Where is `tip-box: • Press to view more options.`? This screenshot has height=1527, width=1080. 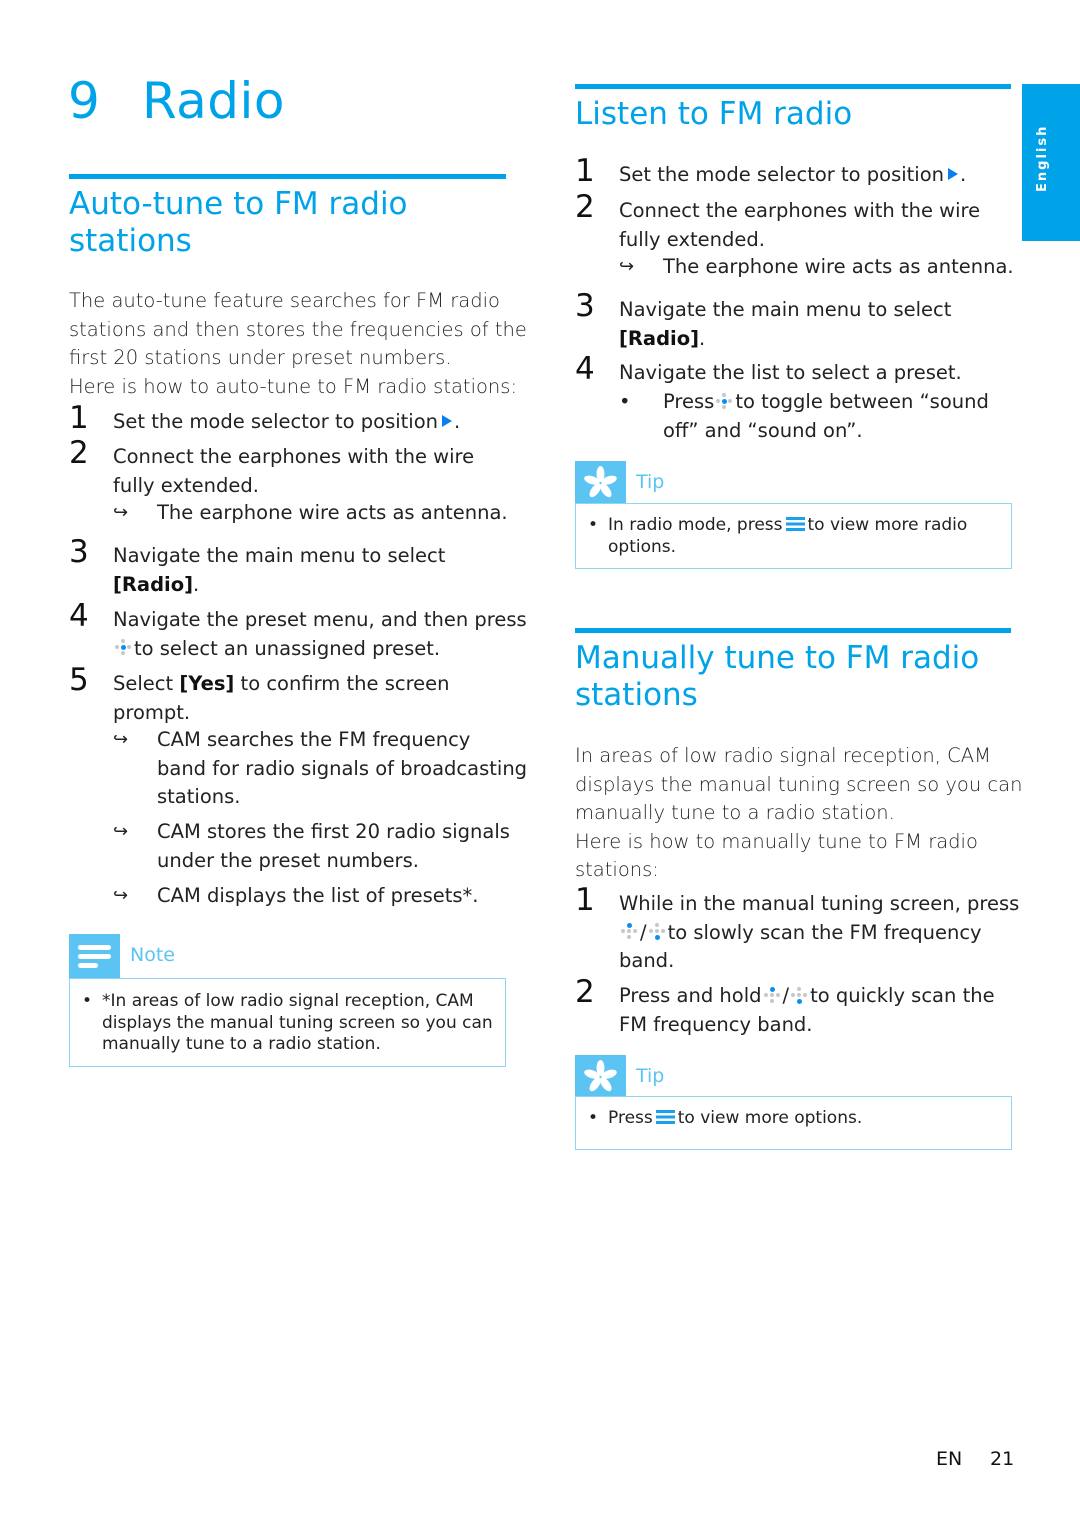
tip-box: • Press to view more options. is located at coordinates (793, 1123).